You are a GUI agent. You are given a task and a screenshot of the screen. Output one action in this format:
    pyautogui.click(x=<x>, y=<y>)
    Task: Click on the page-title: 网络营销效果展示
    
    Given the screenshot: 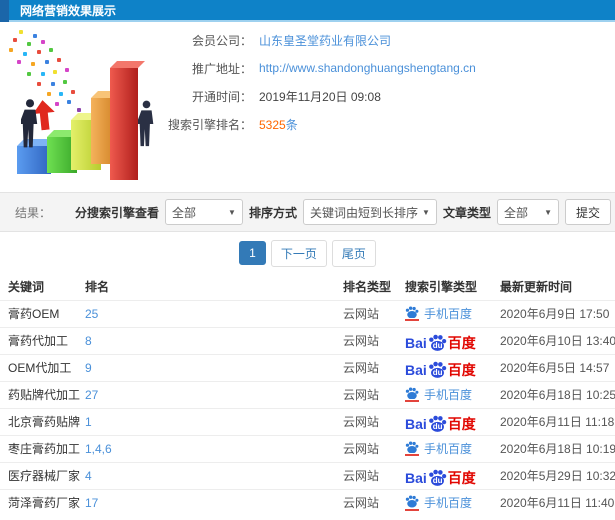 What is the action you would take?
    pyautogui.click(x=68, y=11)
    